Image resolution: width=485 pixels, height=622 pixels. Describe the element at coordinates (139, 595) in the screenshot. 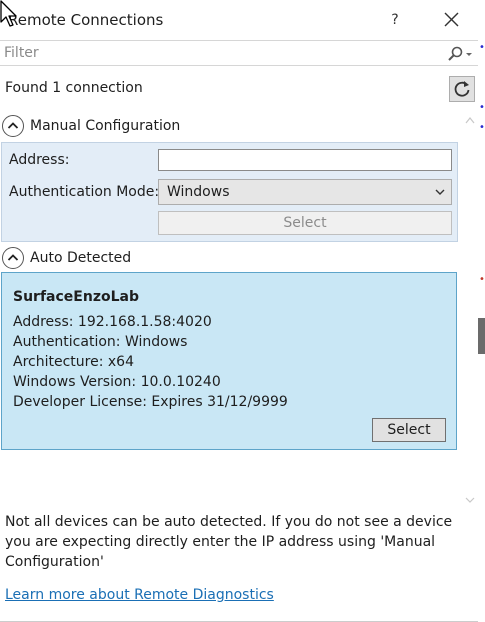

I see `learn-more-link: Learn more about Remote Diagnostics` at that location.